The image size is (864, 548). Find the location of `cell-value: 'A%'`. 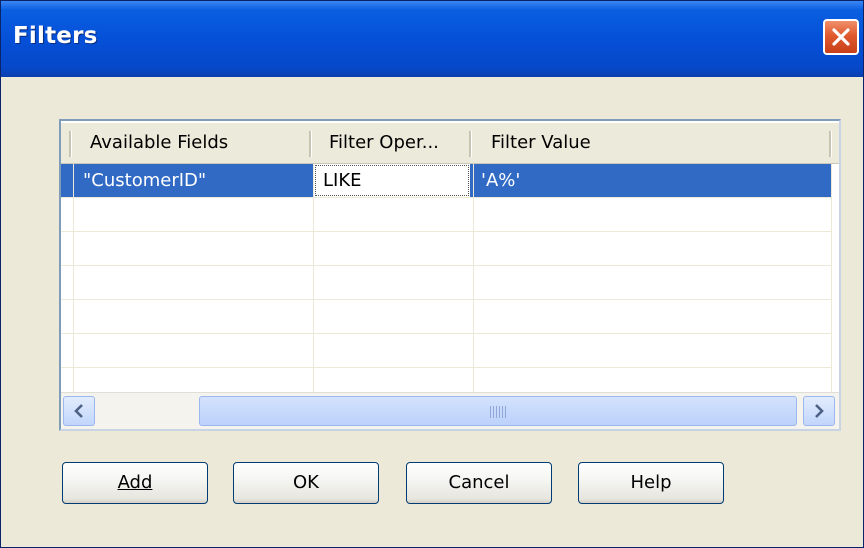

cell-value: 'A%' is located at coordinates (651, 180).